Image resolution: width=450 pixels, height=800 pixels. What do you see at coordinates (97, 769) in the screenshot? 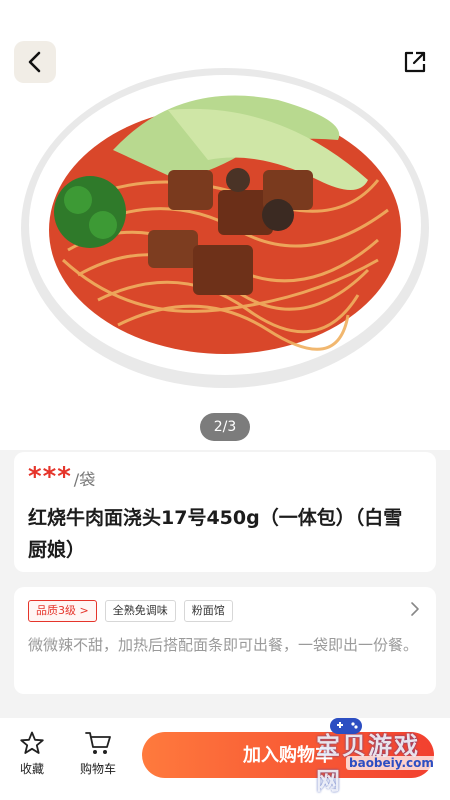
I see `cart-label: 购物车` at bounding box center [97, 769].